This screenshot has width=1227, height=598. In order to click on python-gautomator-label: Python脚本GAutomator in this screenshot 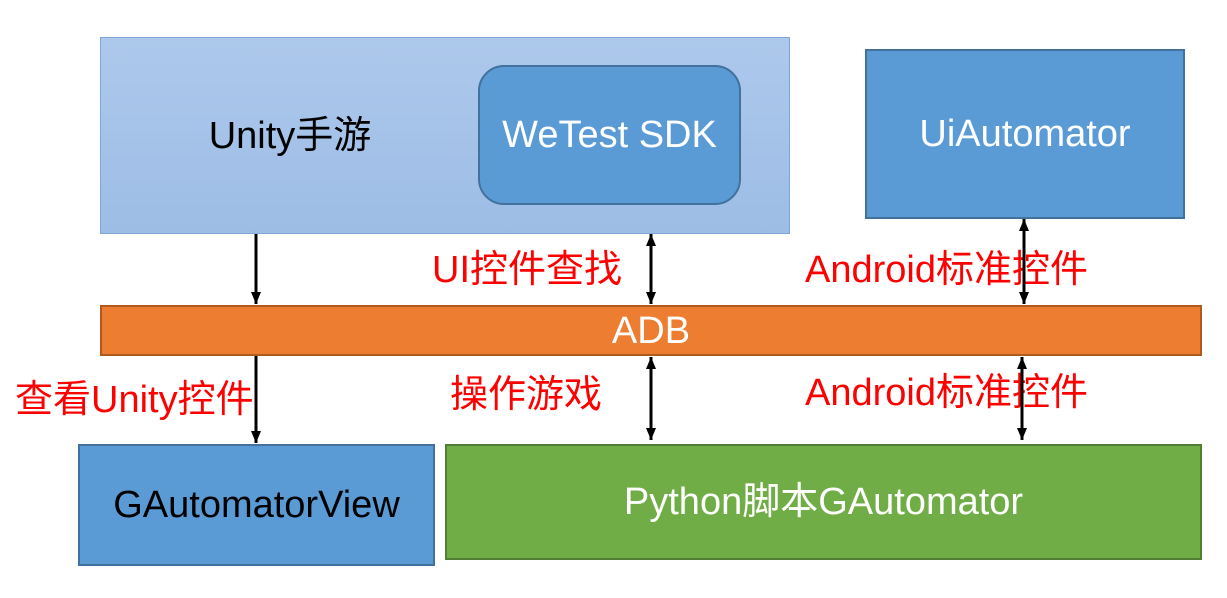, I will do `click(823, 502)`.